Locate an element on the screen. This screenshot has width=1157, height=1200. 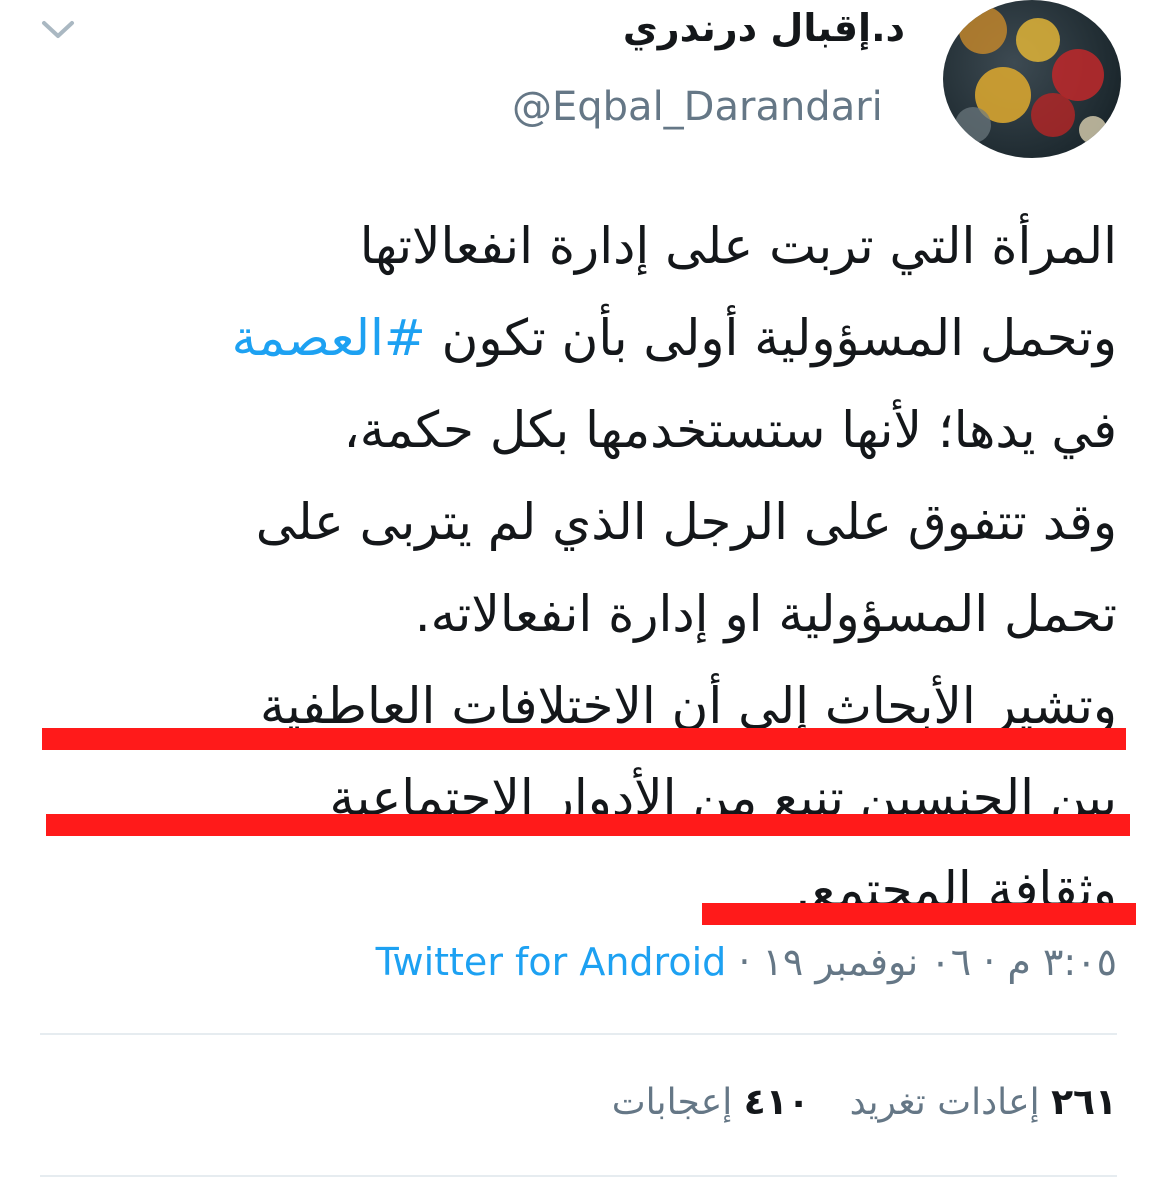
likes-stat: ٤١٠ إعجابات is located at coordinates (711, 1102).